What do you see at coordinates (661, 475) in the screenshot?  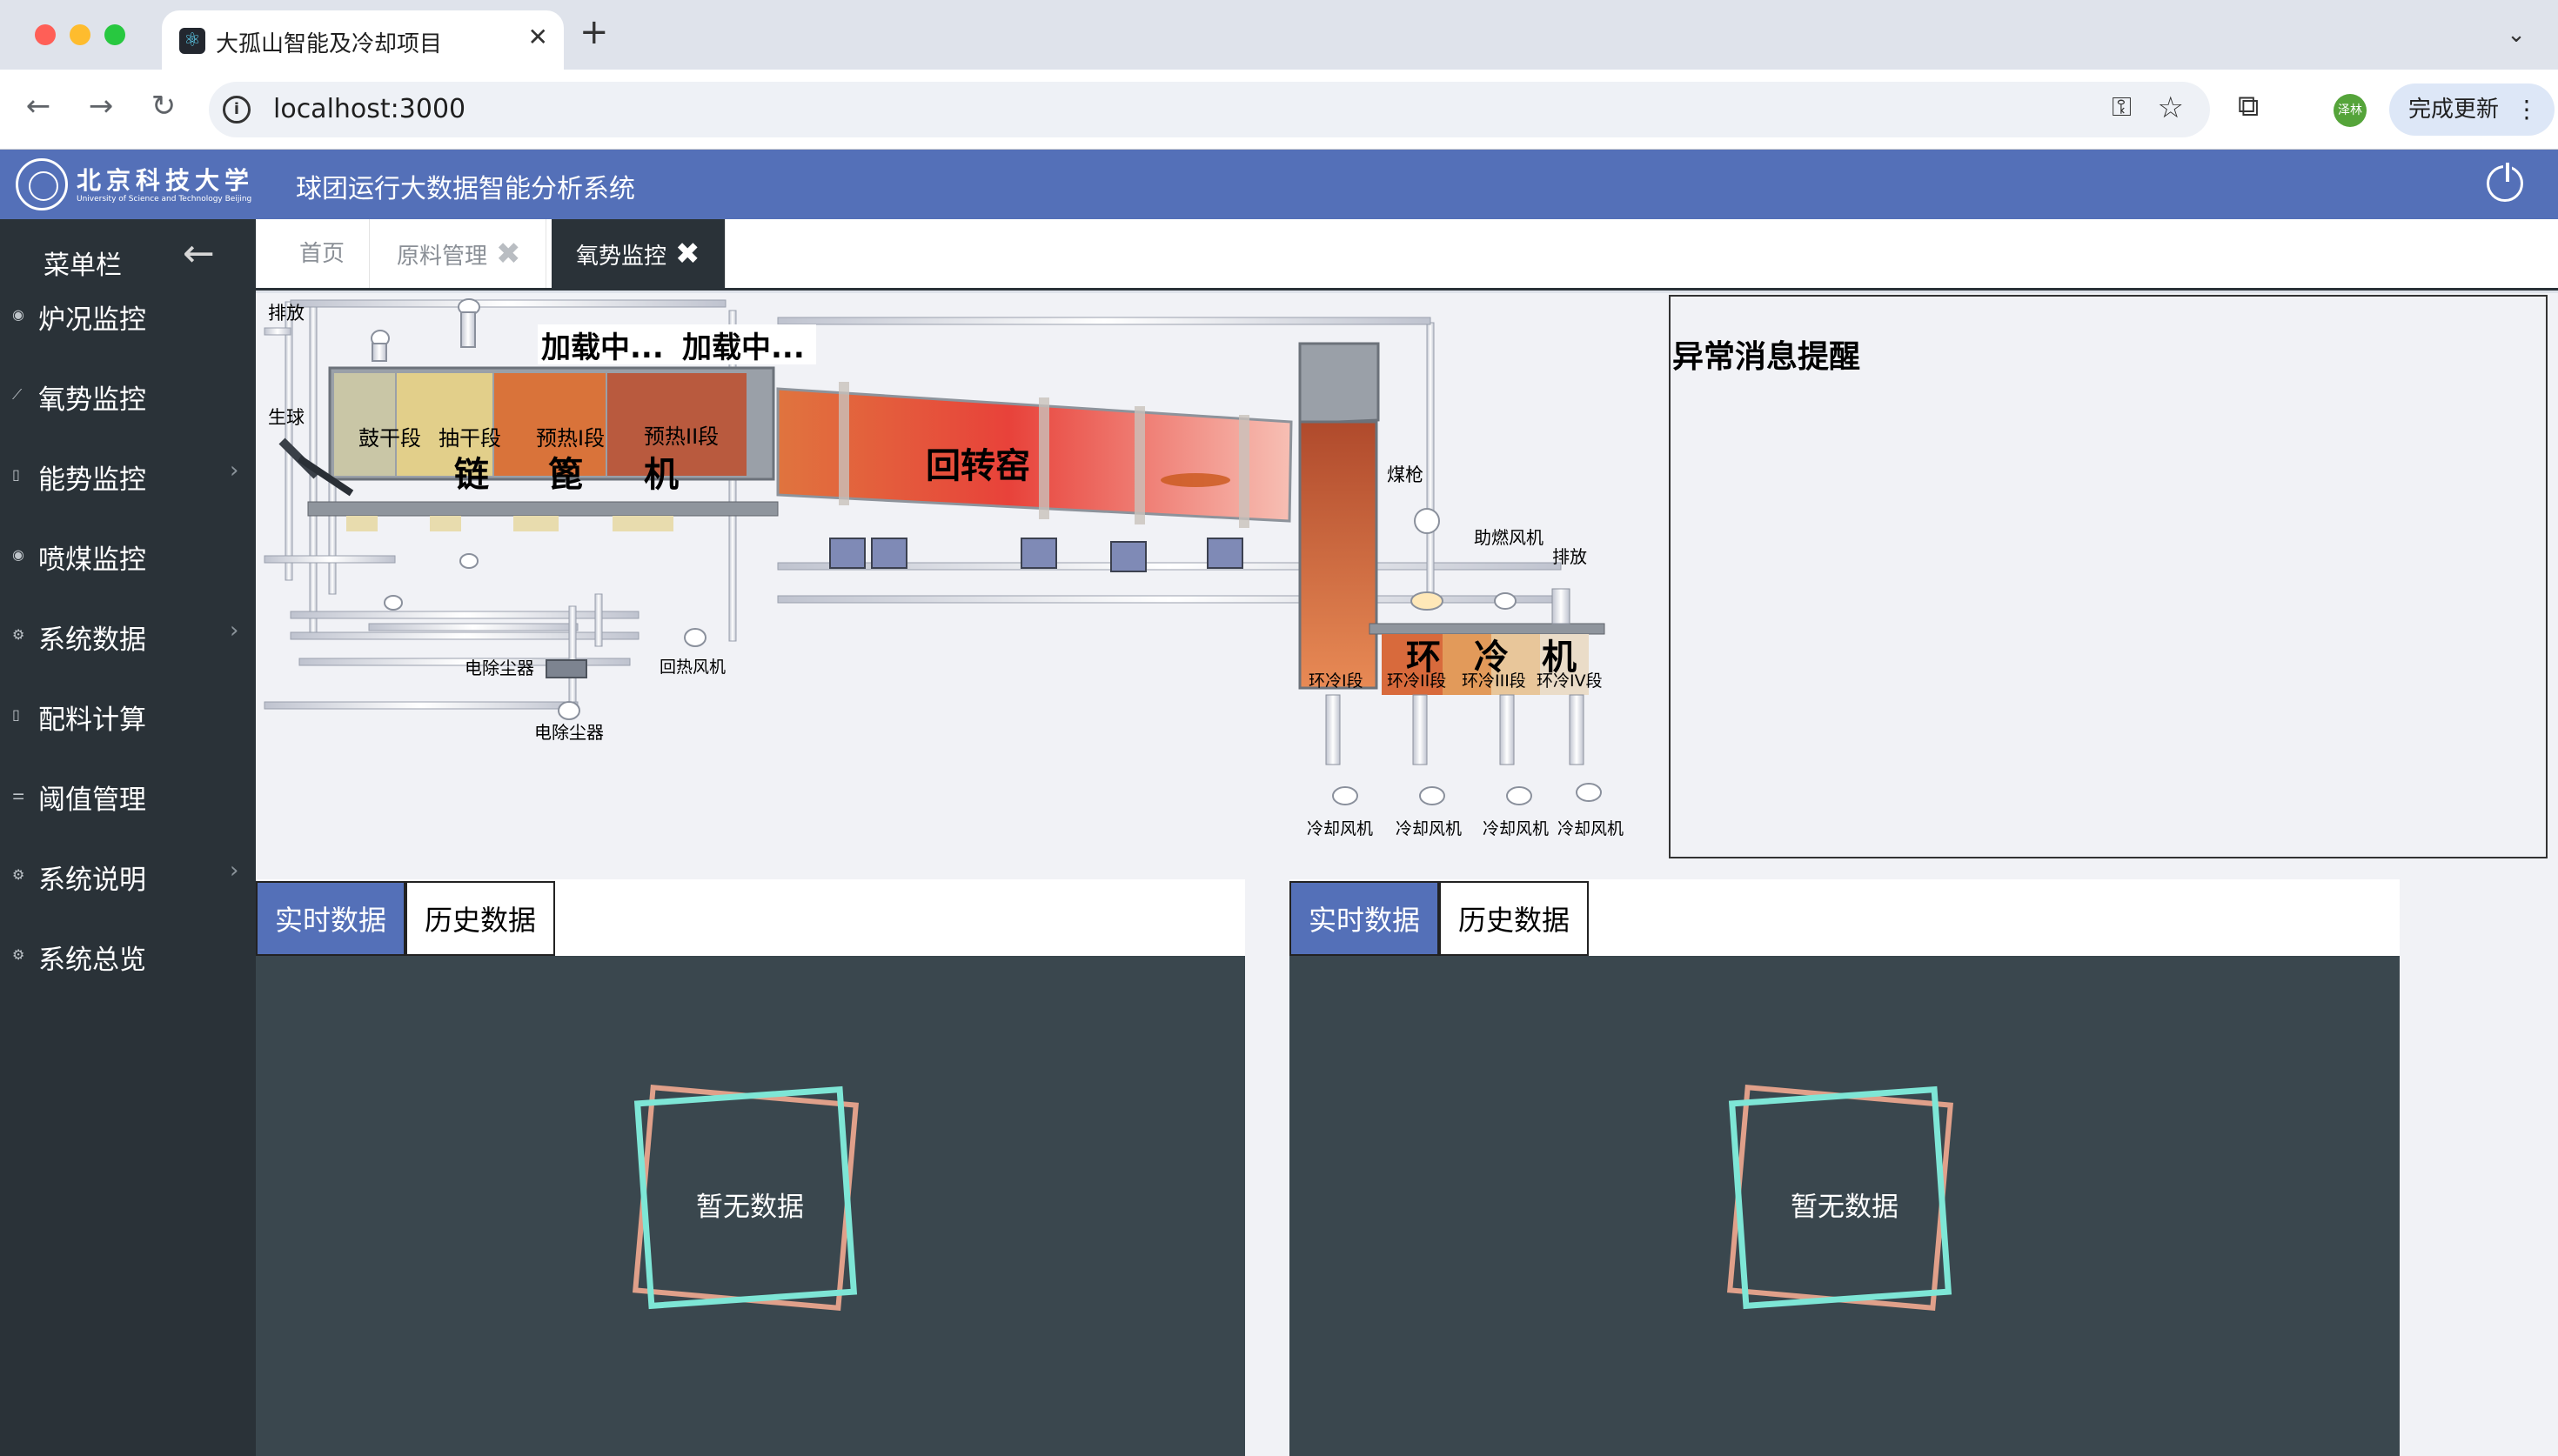 I see `label-grate-big-3: 机` at bounding box center [661, 475].